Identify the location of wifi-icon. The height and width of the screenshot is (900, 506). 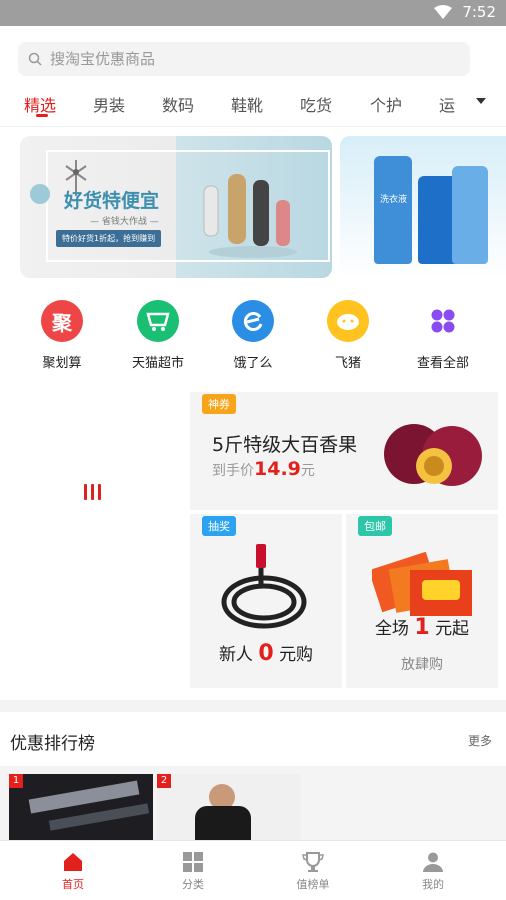
(443, 12).